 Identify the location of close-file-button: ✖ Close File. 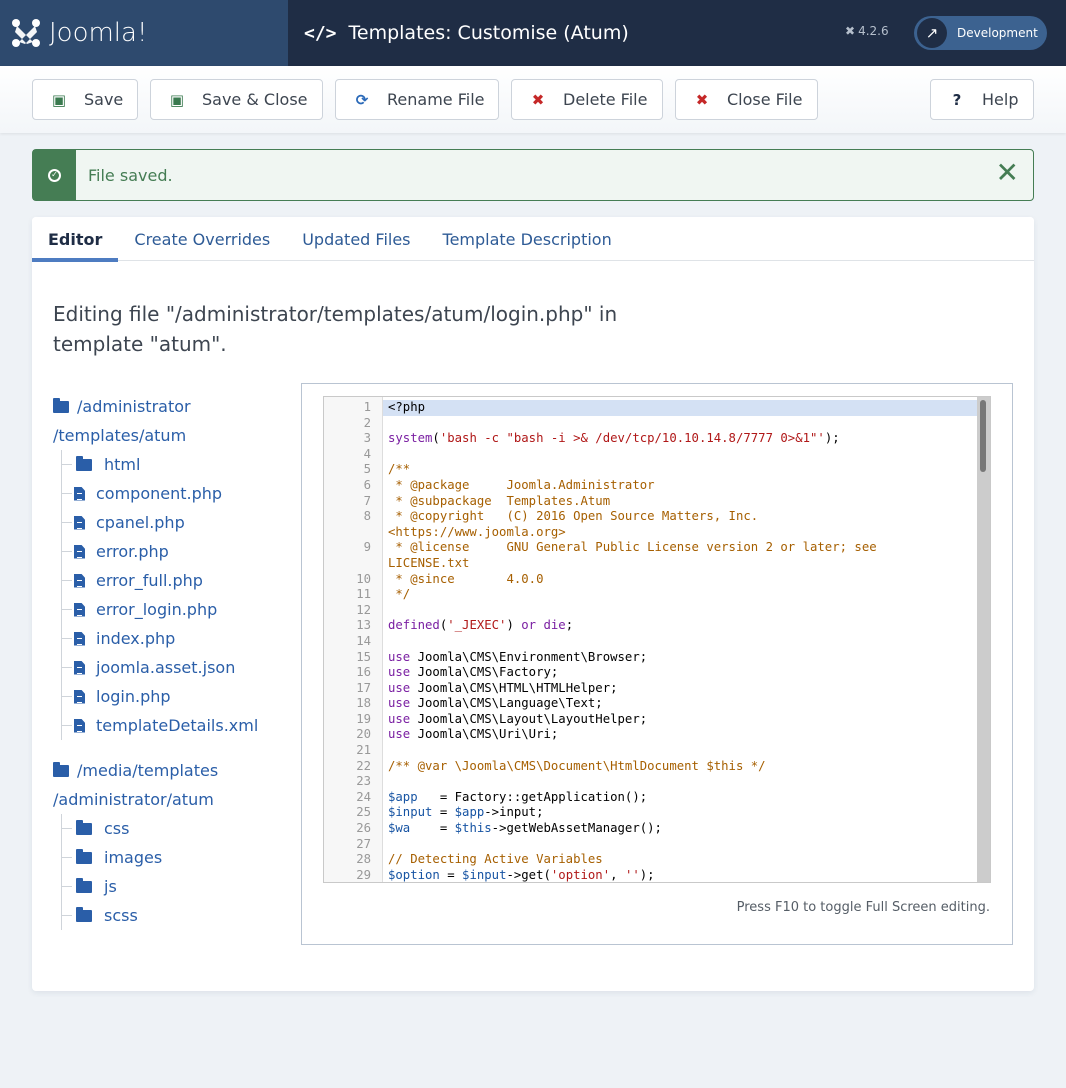
(746, 99).